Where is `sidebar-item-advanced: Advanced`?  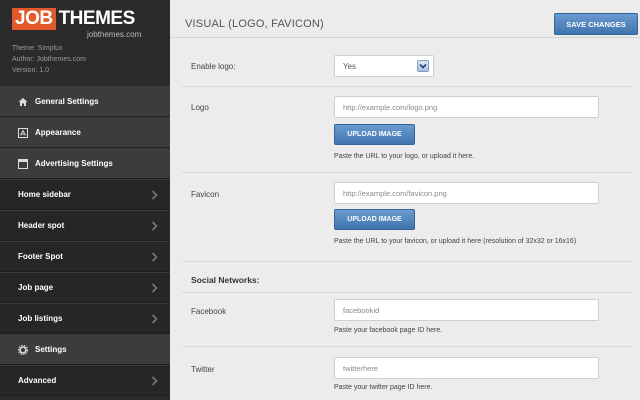 sidebar-item-advanced: Advanced is located at coordinates (85, 380).